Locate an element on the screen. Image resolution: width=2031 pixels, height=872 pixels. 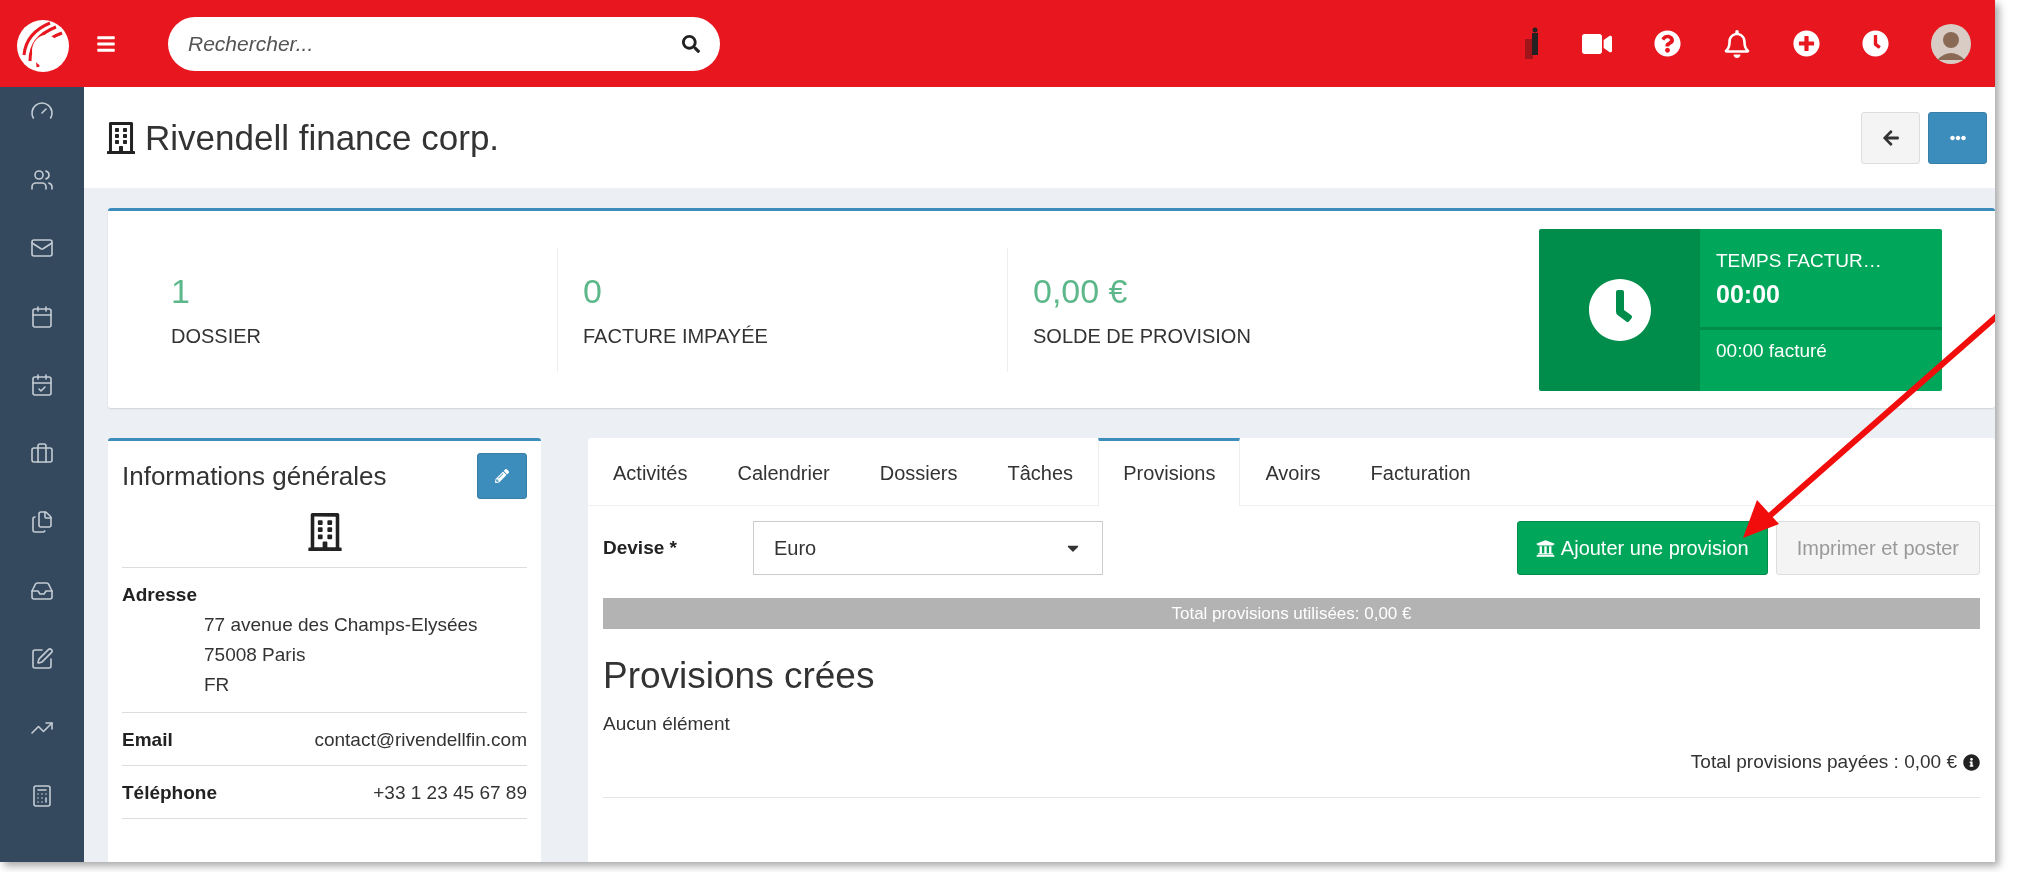
menu-icon is located at coordinates (106, 43).